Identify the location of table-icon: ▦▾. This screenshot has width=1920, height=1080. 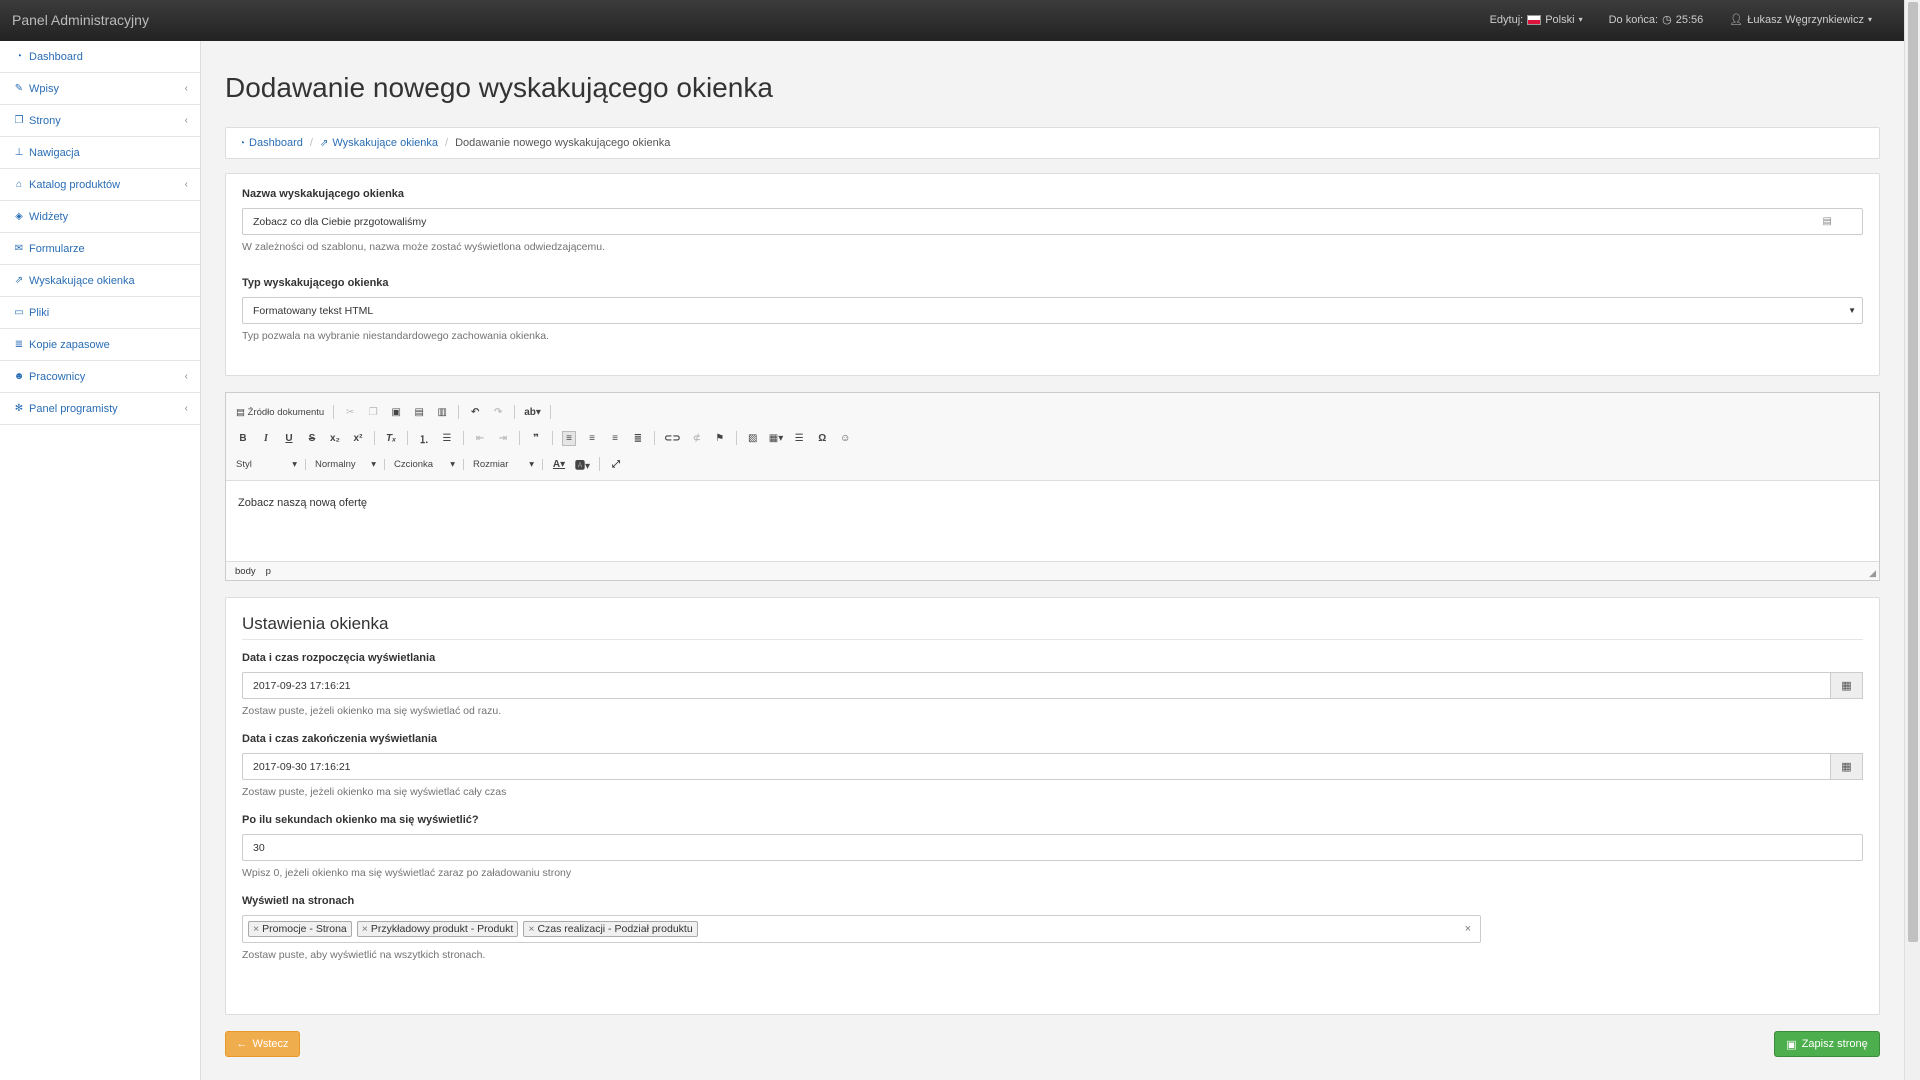
(776, 438).